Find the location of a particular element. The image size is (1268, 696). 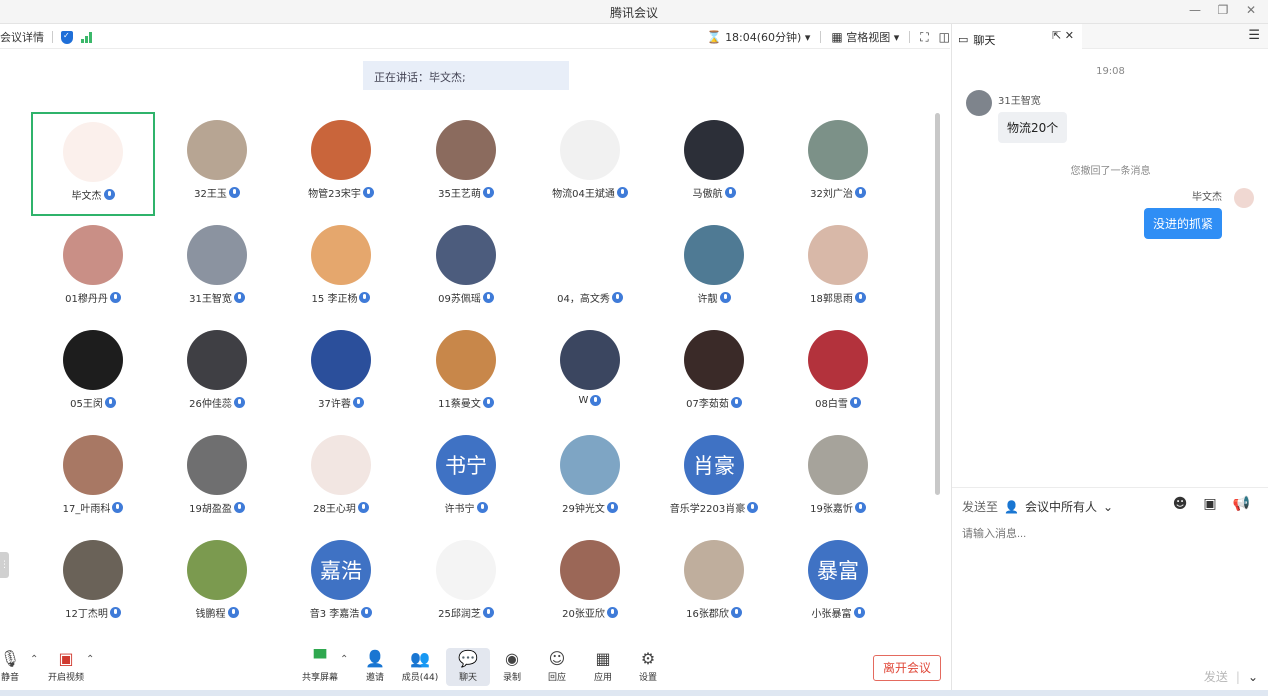

members-button: 👥 成员(44) is located at coordinates (420, 665).